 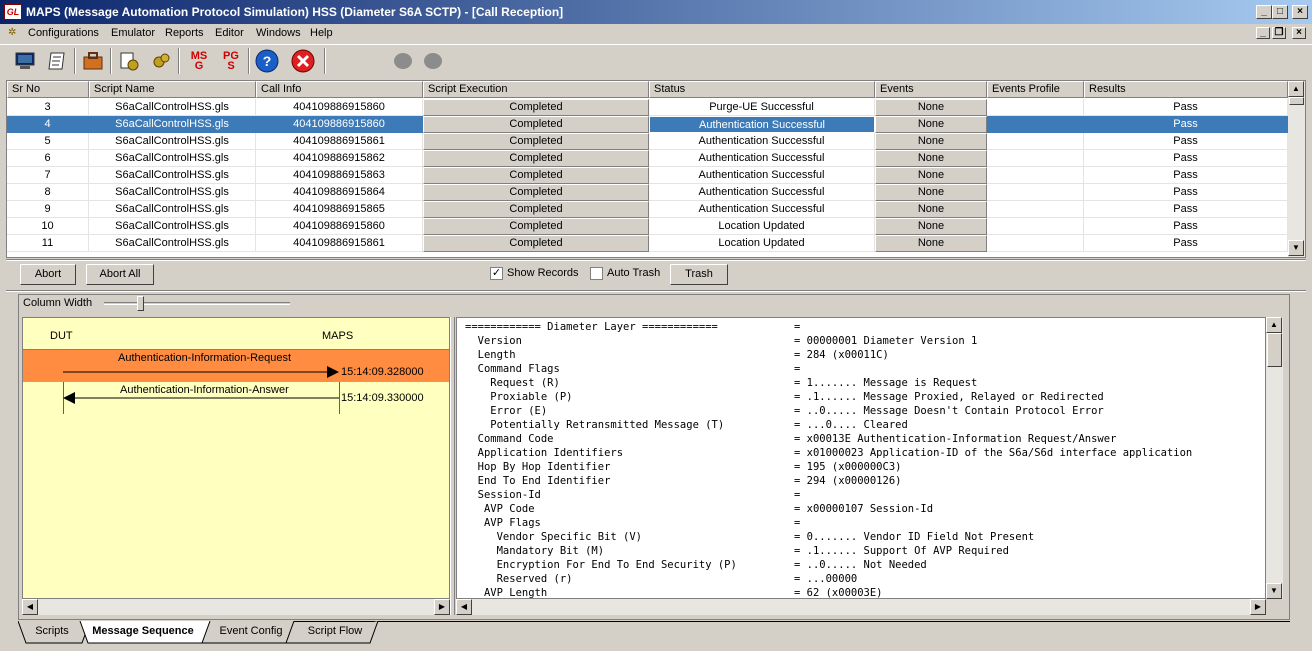 I want to click on briefcase-icon, so click(x=93, y=61).